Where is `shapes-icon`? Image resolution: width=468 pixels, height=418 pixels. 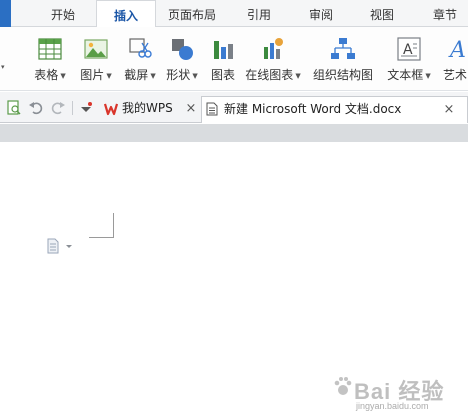
shapes-icon is located at coordinates (182, 49).